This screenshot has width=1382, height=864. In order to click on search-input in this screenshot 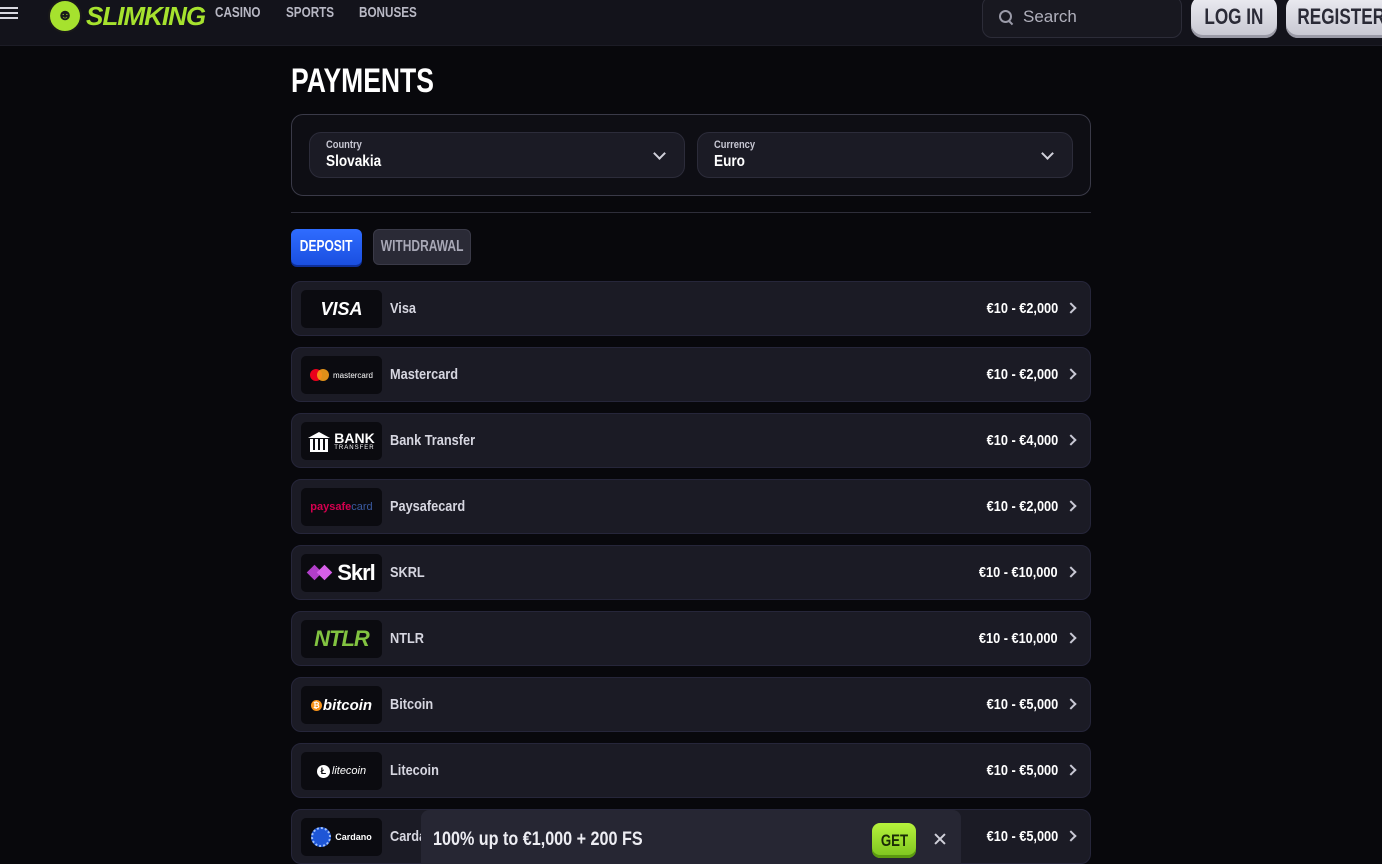, I will do `click(1093, 17)`.